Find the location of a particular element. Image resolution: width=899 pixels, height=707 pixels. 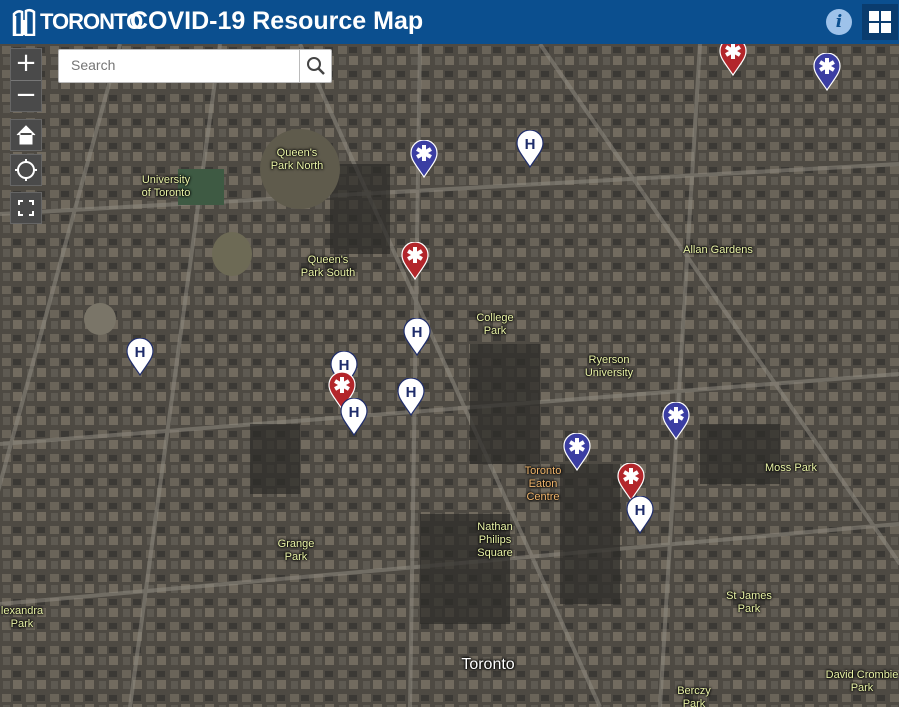

home-icon is located at coordinates (26, 135).